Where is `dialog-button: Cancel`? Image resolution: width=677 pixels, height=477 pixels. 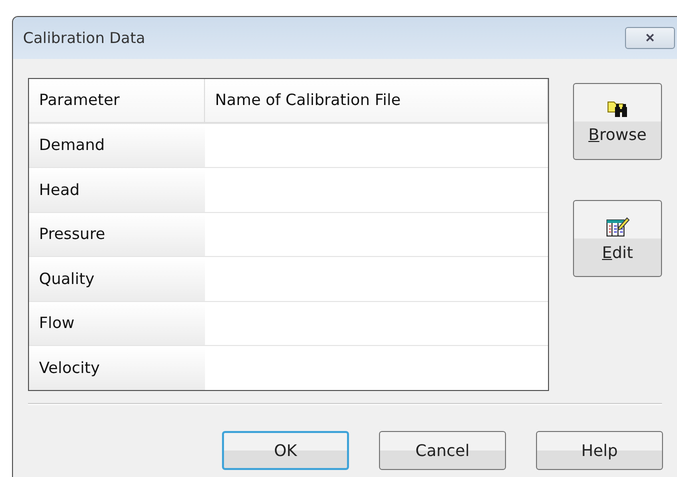 dialog-button: Cancel is located at coordinates (442, 450).